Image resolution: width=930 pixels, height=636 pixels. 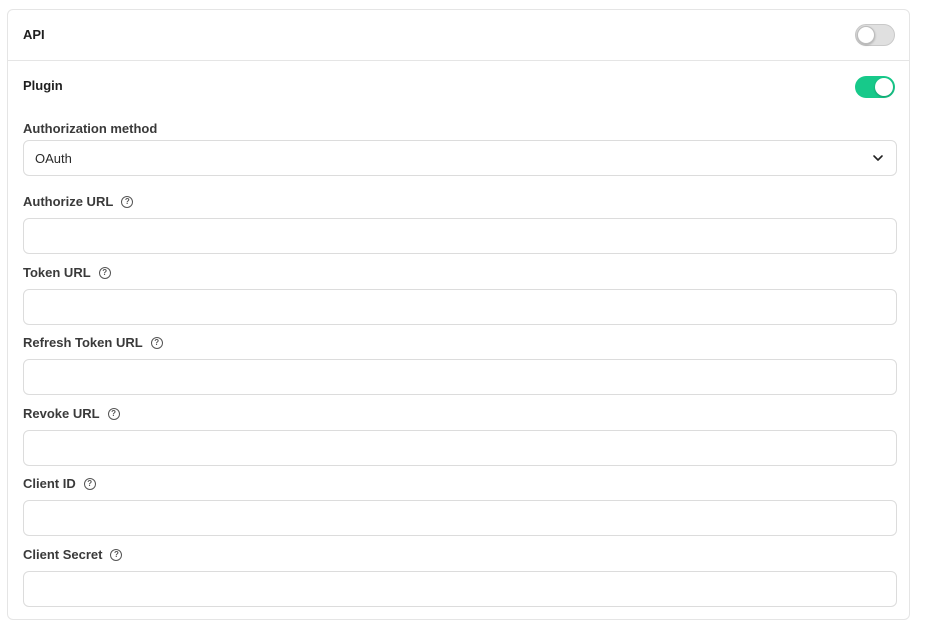 What do you see at coordinates (90, 128) in the screenshot?
I see `authorization-method-label: Authorization method` at bounding box center [90, 128].